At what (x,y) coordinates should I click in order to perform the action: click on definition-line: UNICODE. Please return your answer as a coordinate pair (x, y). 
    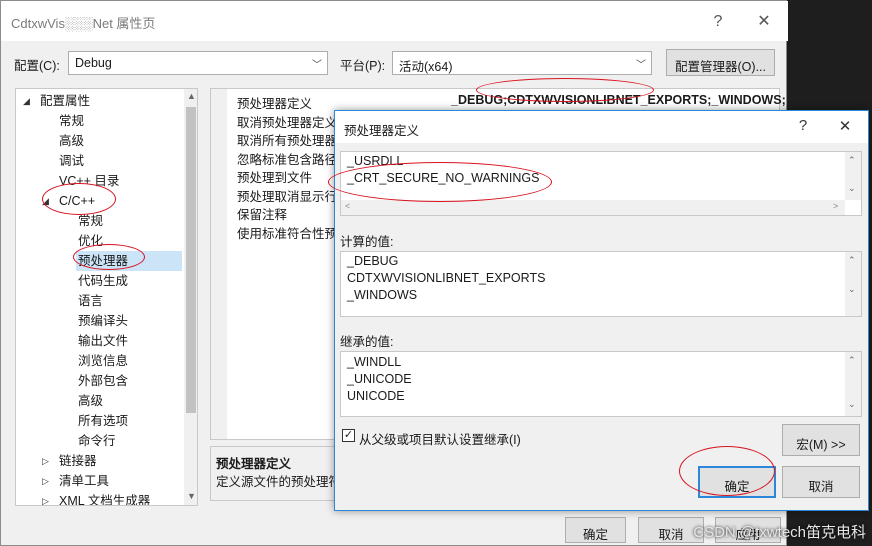
    Looking at the image, I should click on (376, 396).